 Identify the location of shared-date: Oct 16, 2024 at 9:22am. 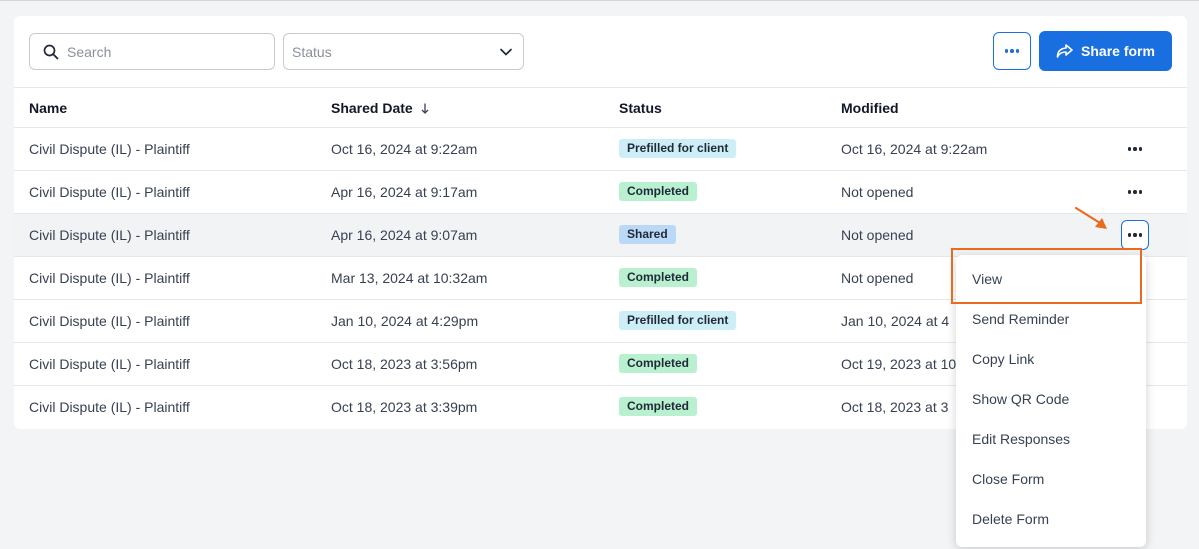
(404, 149).